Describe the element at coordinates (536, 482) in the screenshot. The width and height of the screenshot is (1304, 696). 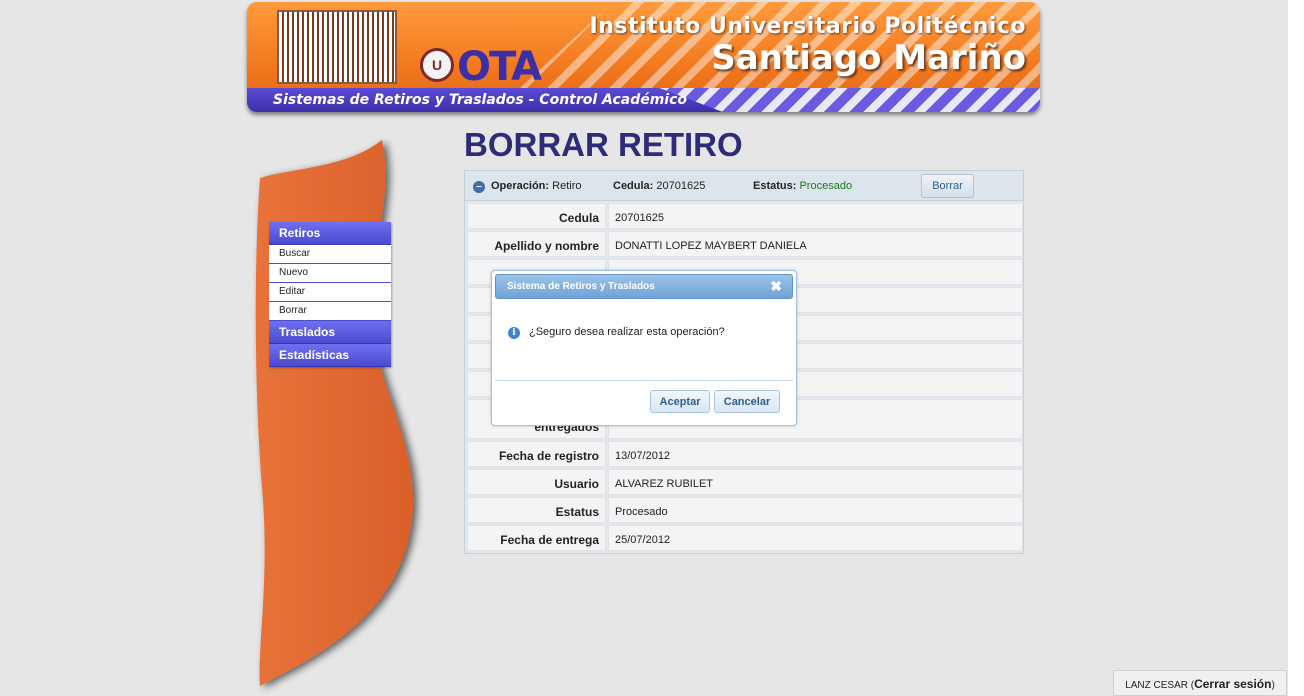
I see `row-label: Usuario` at that location.